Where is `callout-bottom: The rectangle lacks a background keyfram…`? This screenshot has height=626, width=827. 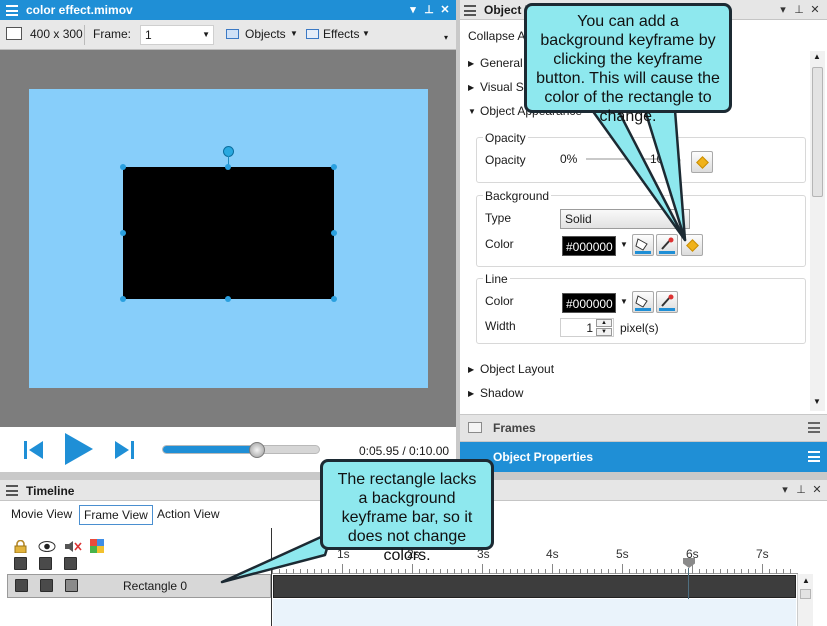 callout-bottom: The rectangle lacks a background keyfram… is located at coordinates (407, 511).